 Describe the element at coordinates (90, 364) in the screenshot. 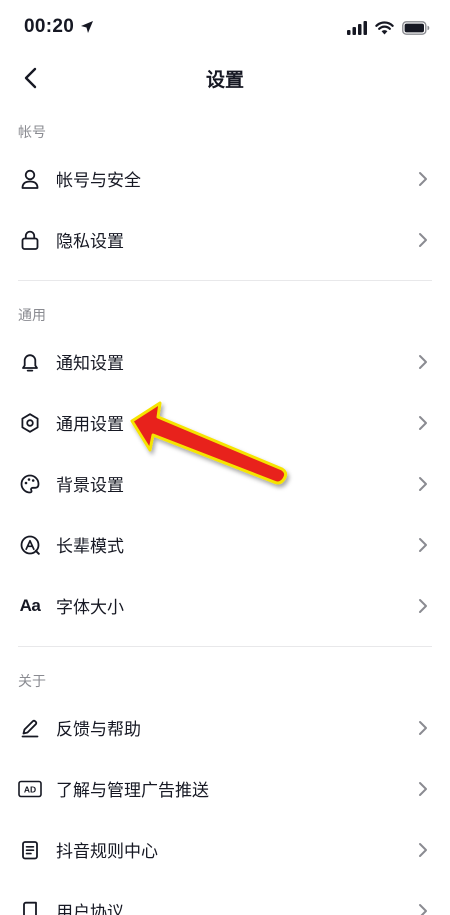

I see `settings-item-label: 通知设置` at that location.